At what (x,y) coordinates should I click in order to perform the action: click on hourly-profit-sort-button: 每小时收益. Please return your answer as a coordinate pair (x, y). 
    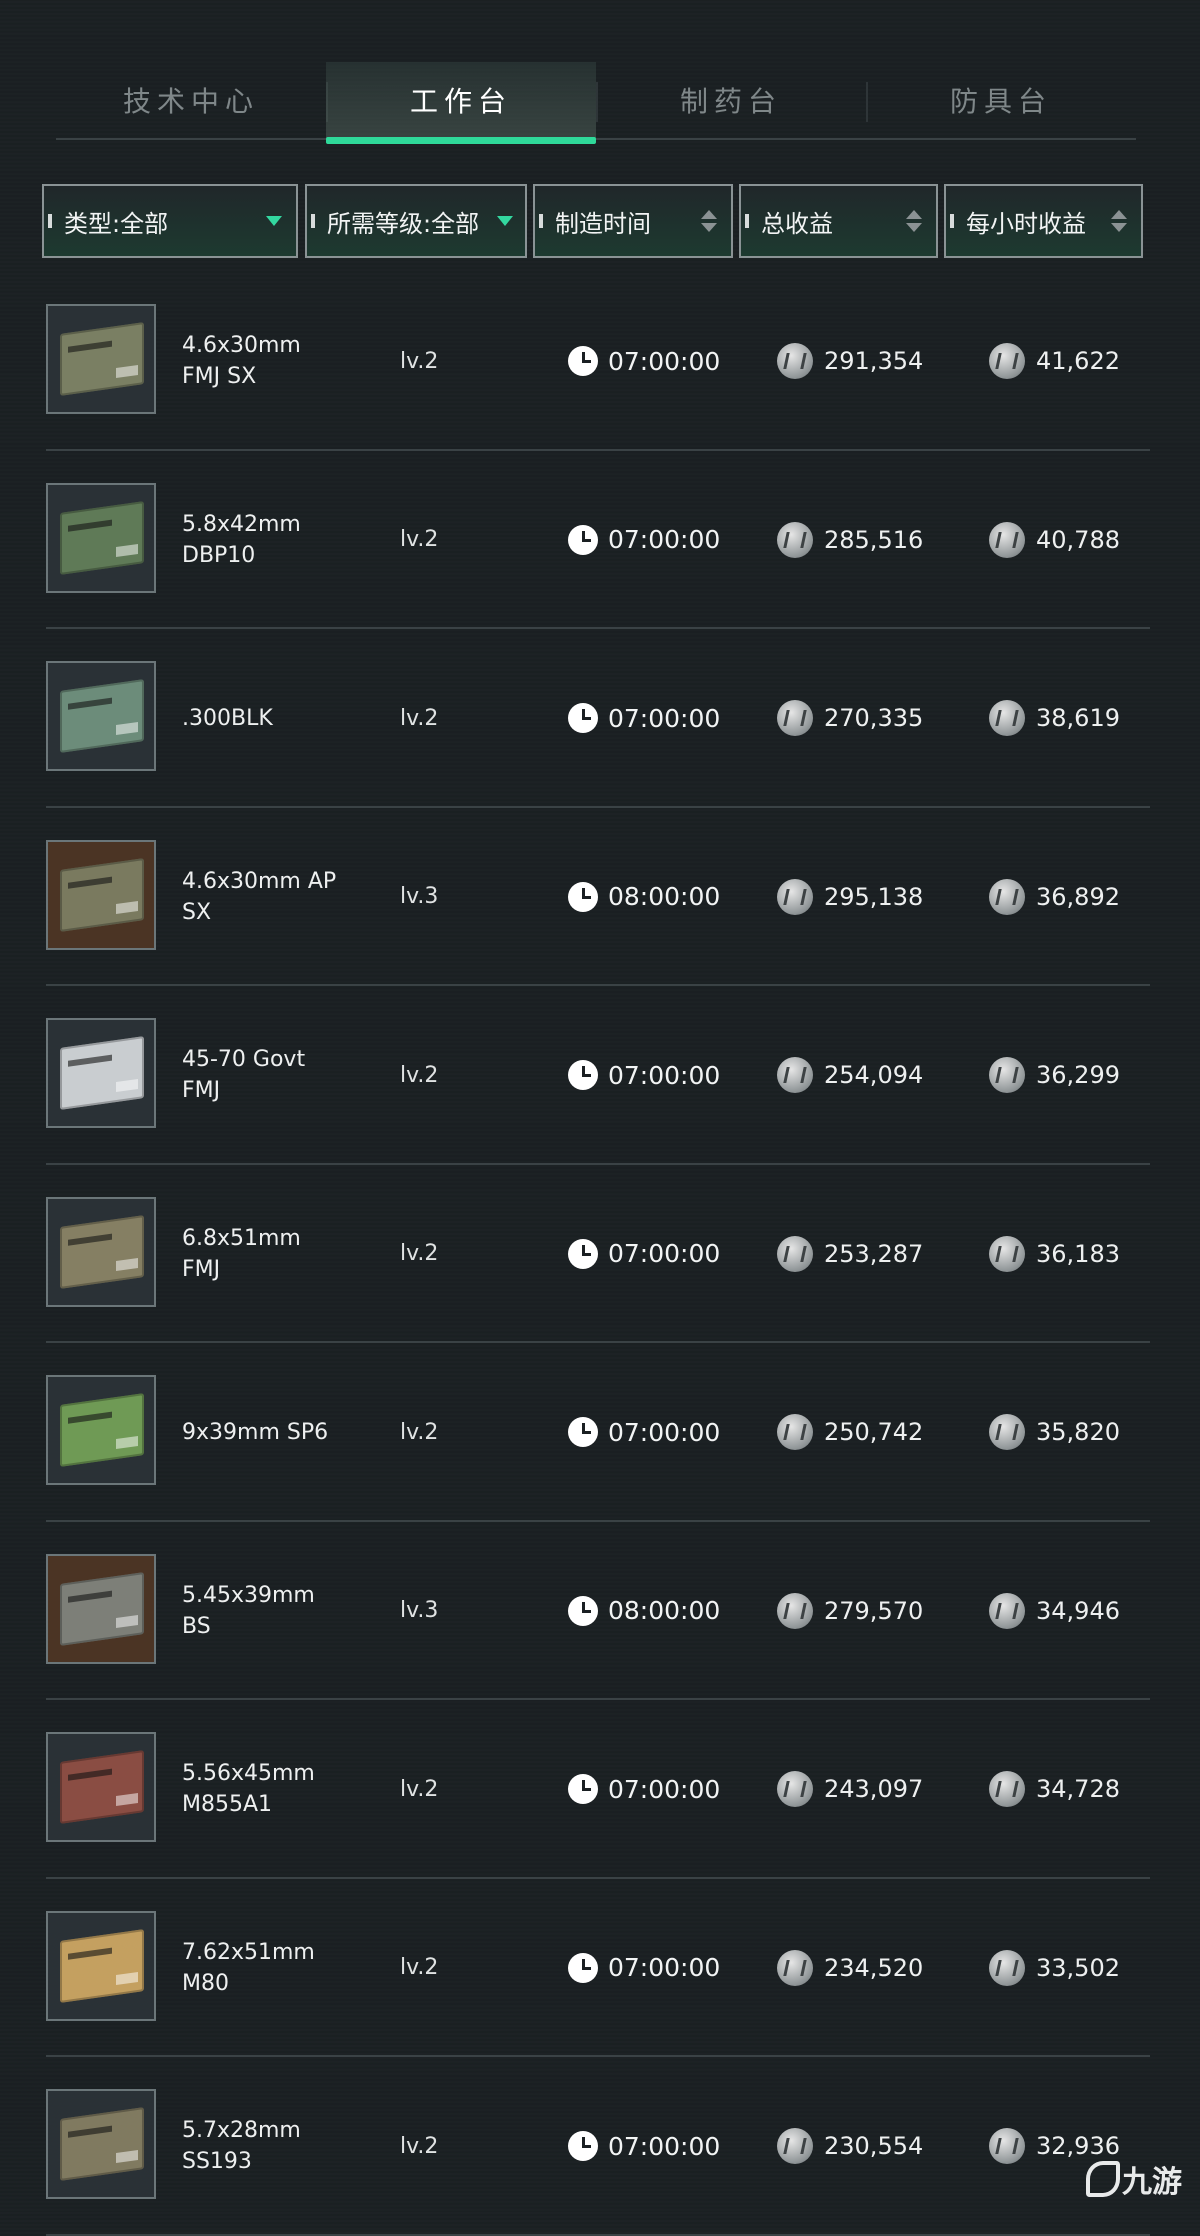
    Looking at the image, I should click on (1043, 221).